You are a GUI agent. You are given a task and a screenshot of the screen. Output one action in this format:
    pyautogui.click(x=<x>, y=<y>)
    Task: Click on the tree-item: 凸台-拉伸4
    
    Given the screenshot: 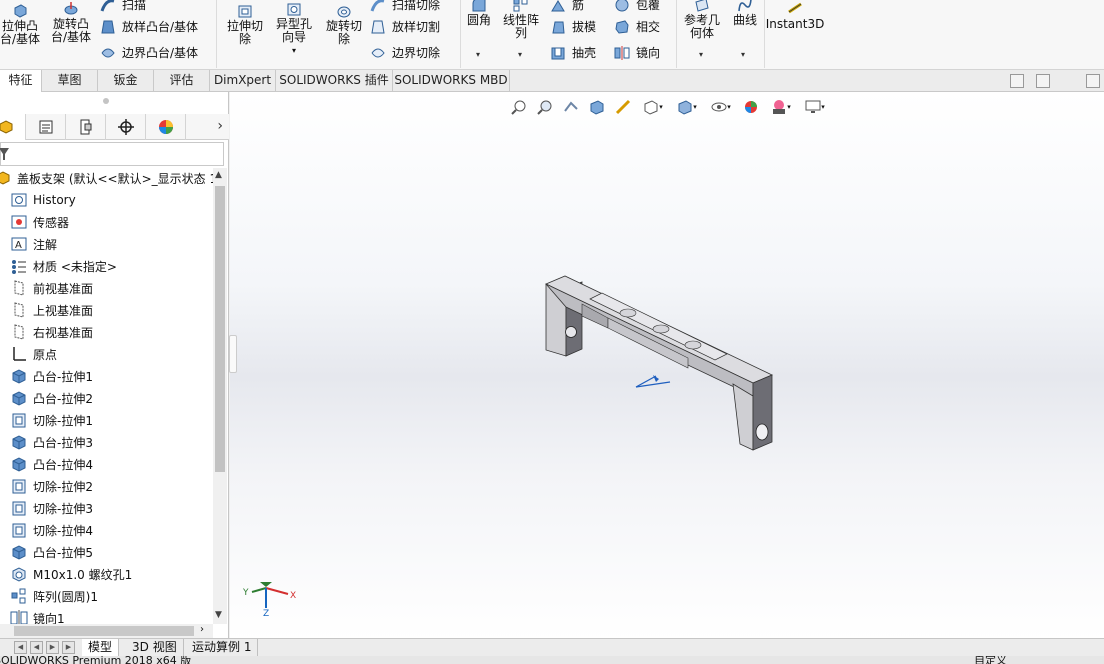 What is the action you would take?
    pyautogui.click(x=51, y=464)
    